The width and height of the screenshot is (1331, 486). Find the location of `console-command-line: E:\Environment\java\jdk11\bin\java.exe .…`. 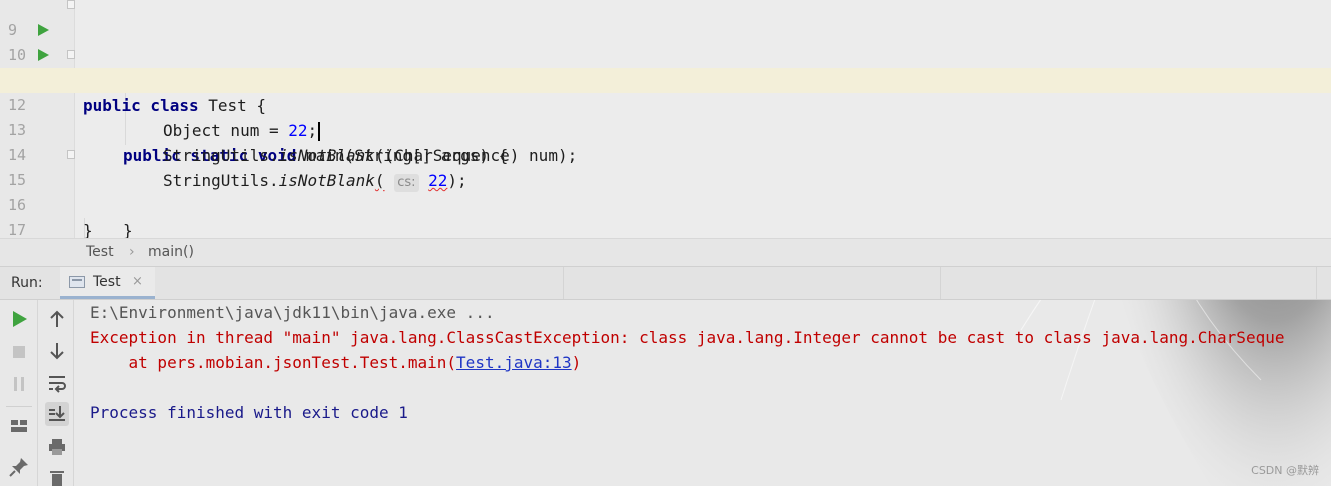

console-command-line: E:\Environment\java\jdk11\bin\java.exe .… is located at coordinates (292, 312).